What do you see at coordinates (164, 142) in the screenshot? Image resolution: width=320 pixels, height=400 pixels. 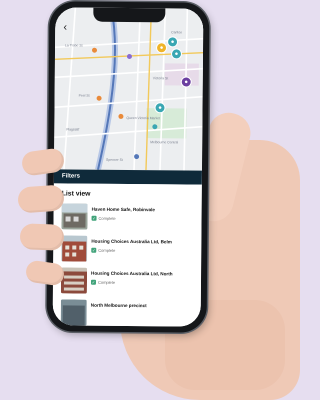 I see `map-label-melb-central: Melbourne Central` at bounding box center [164, 142].